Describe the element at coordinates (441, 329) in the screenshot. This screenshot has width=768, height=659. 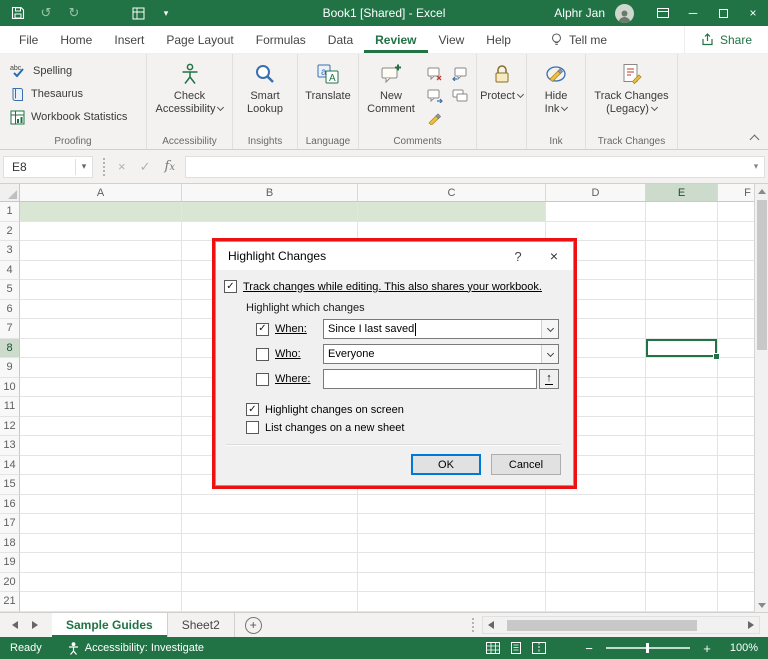
I see `when-combo: Since I last saved` at that location.